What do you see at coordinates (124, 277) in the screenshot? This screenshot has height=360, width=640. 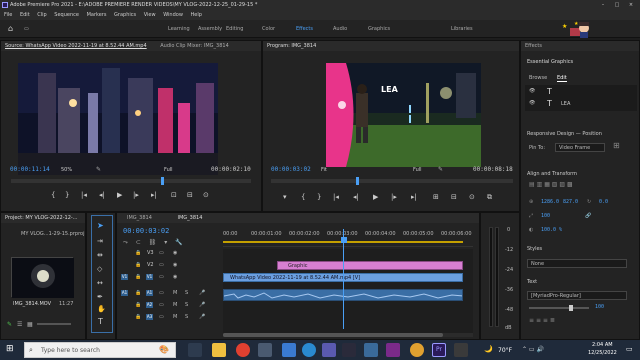 I see `source-patch-v1: V1` at bounding box center [124, 277].